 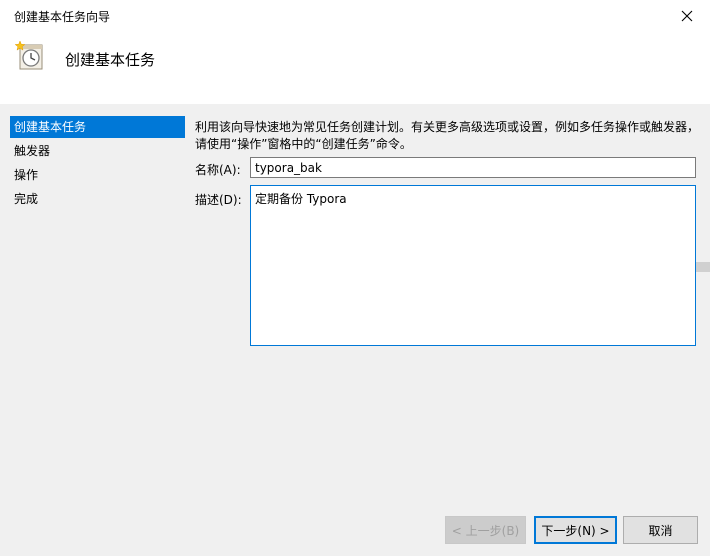 I want to click on next-button: 下一步(N) >, so click(x=575, y=530).